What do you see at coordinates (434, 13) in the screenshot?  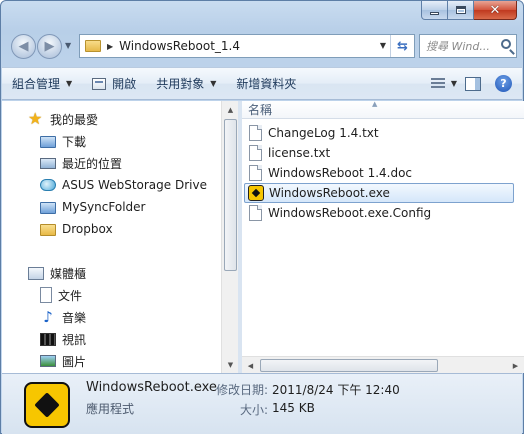 I see `minimize-icon` at bounding box center [434, 13].